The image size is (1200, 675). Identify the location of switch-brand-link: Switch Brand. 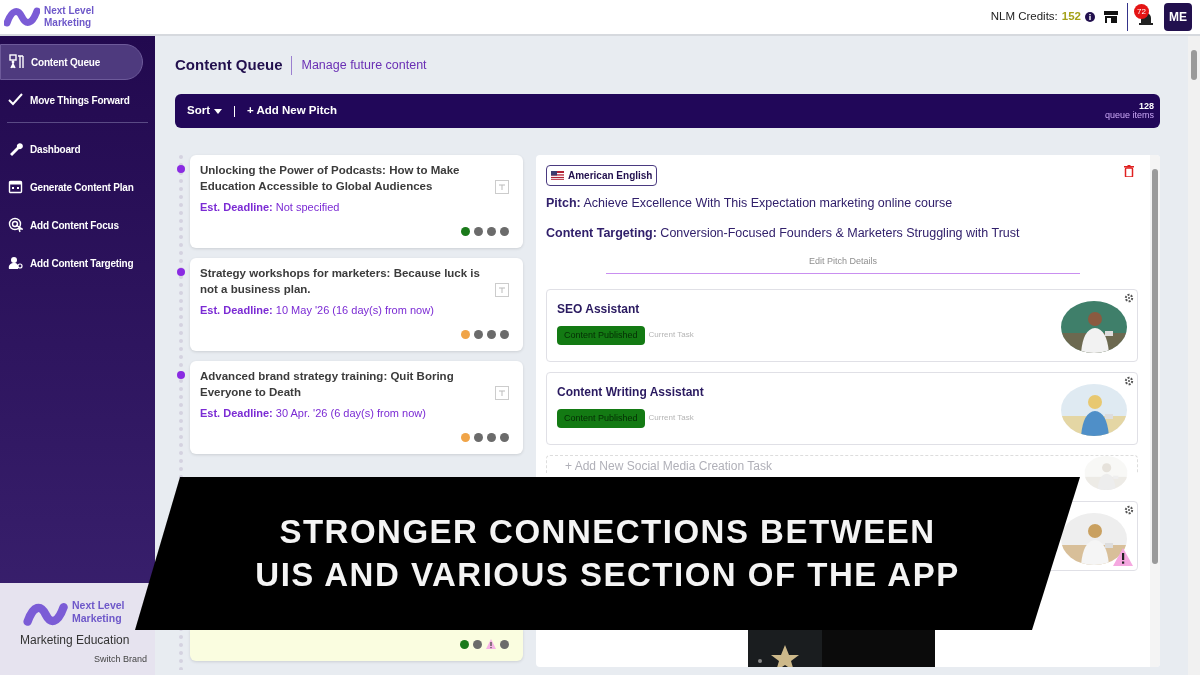
(87, 660).